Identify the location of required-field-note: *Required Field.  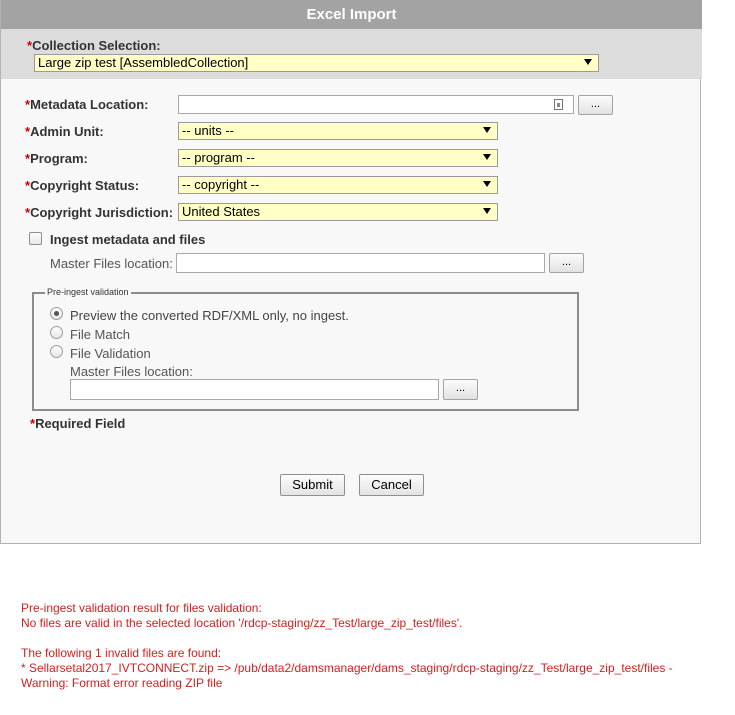
(78, 423).